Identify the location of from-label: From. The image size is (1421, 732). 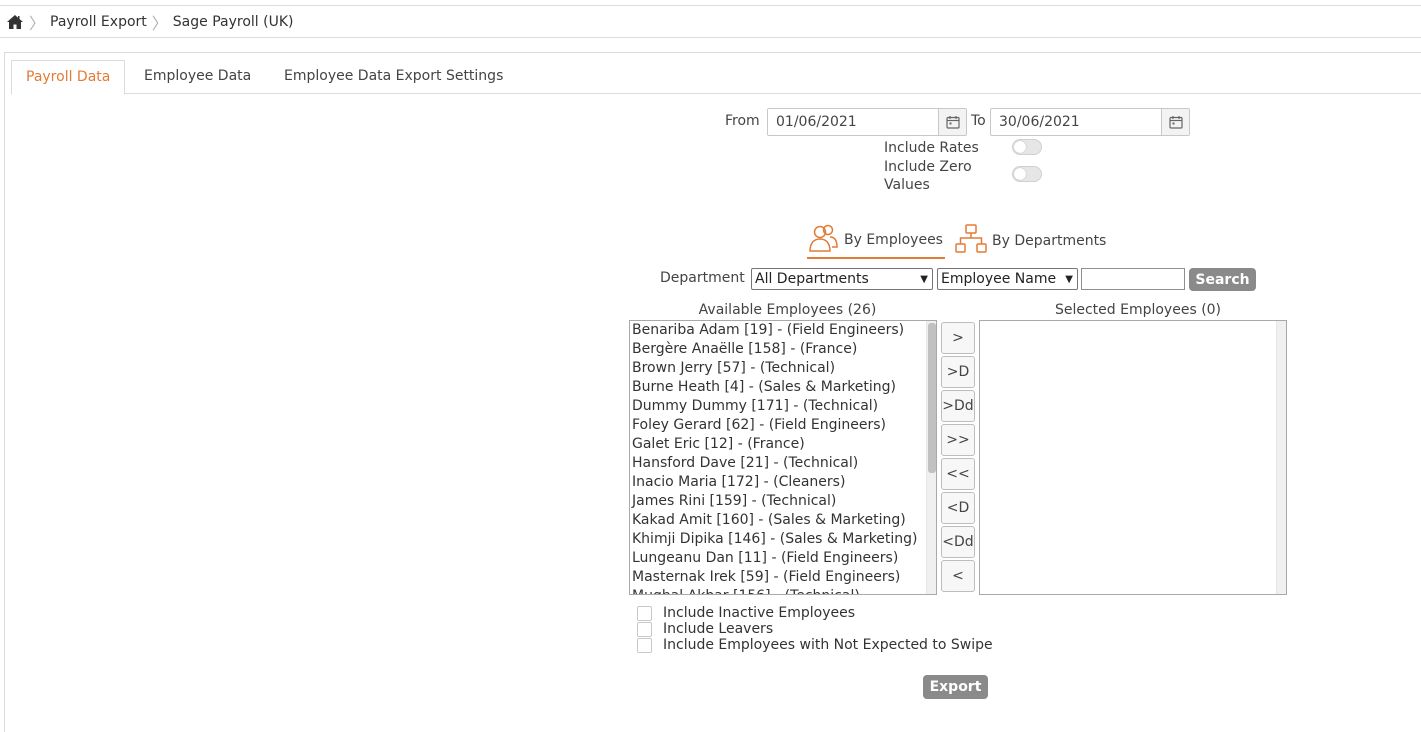
(742, 121).